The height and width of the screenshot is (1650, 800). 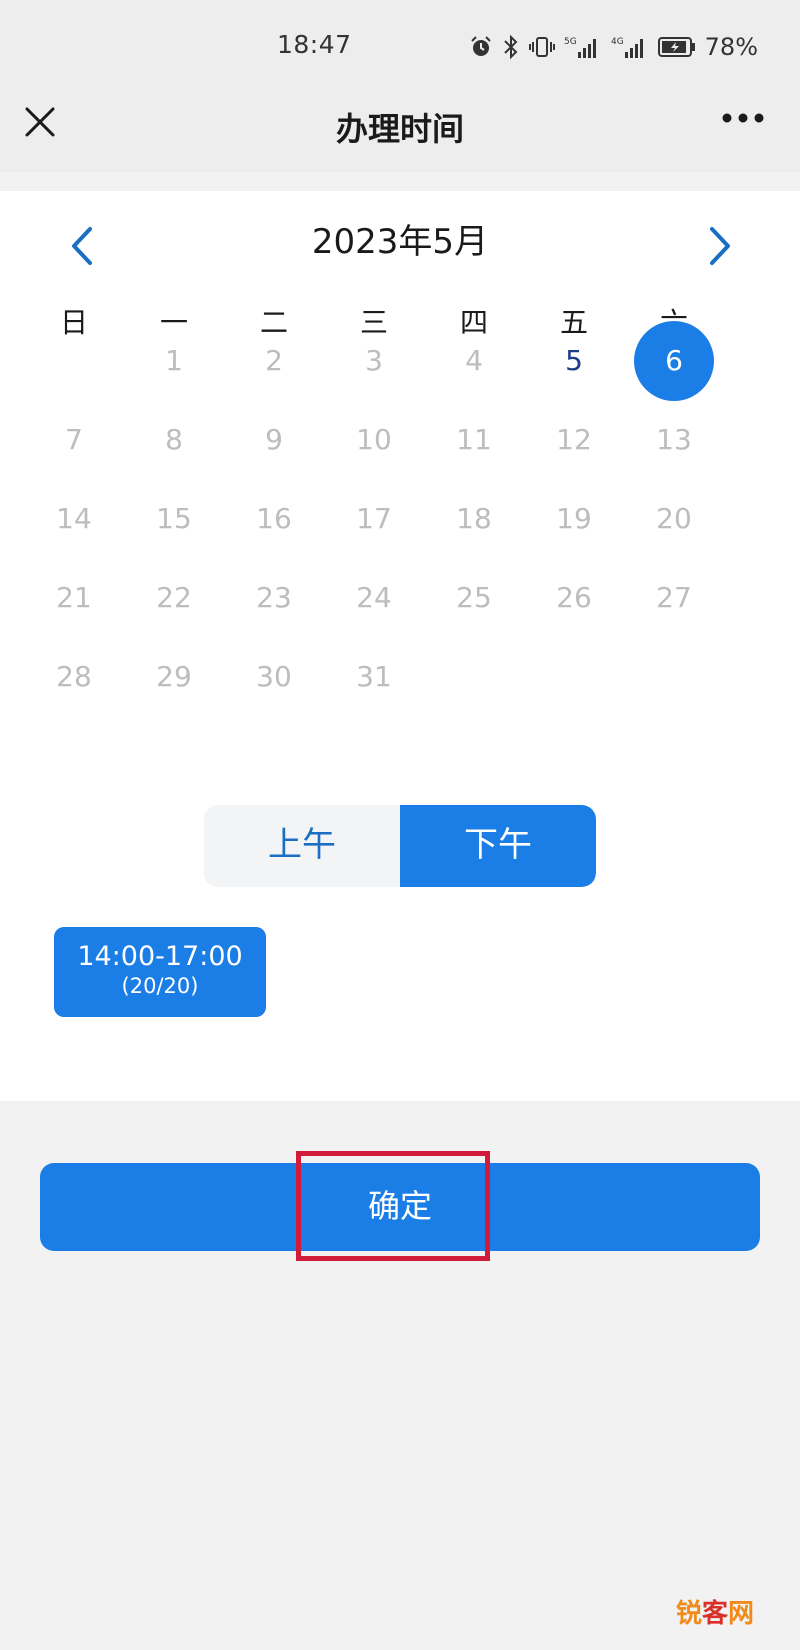 I want to click on calendar-day: 14, so click(x=74, y=518).